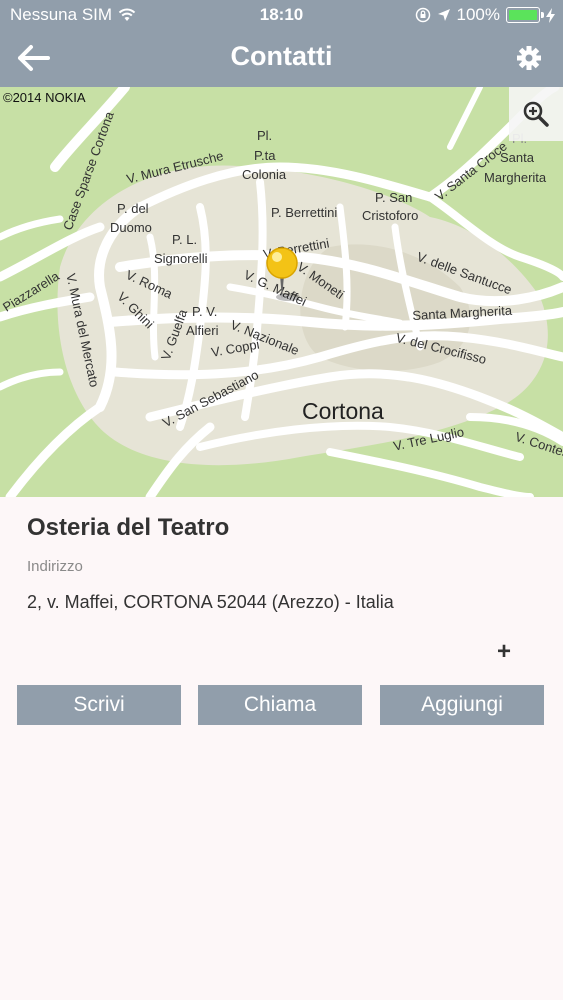 The height and width of the screenshot is (1000, 563). I want to click on map-label: P.ta, so click(265, 155).